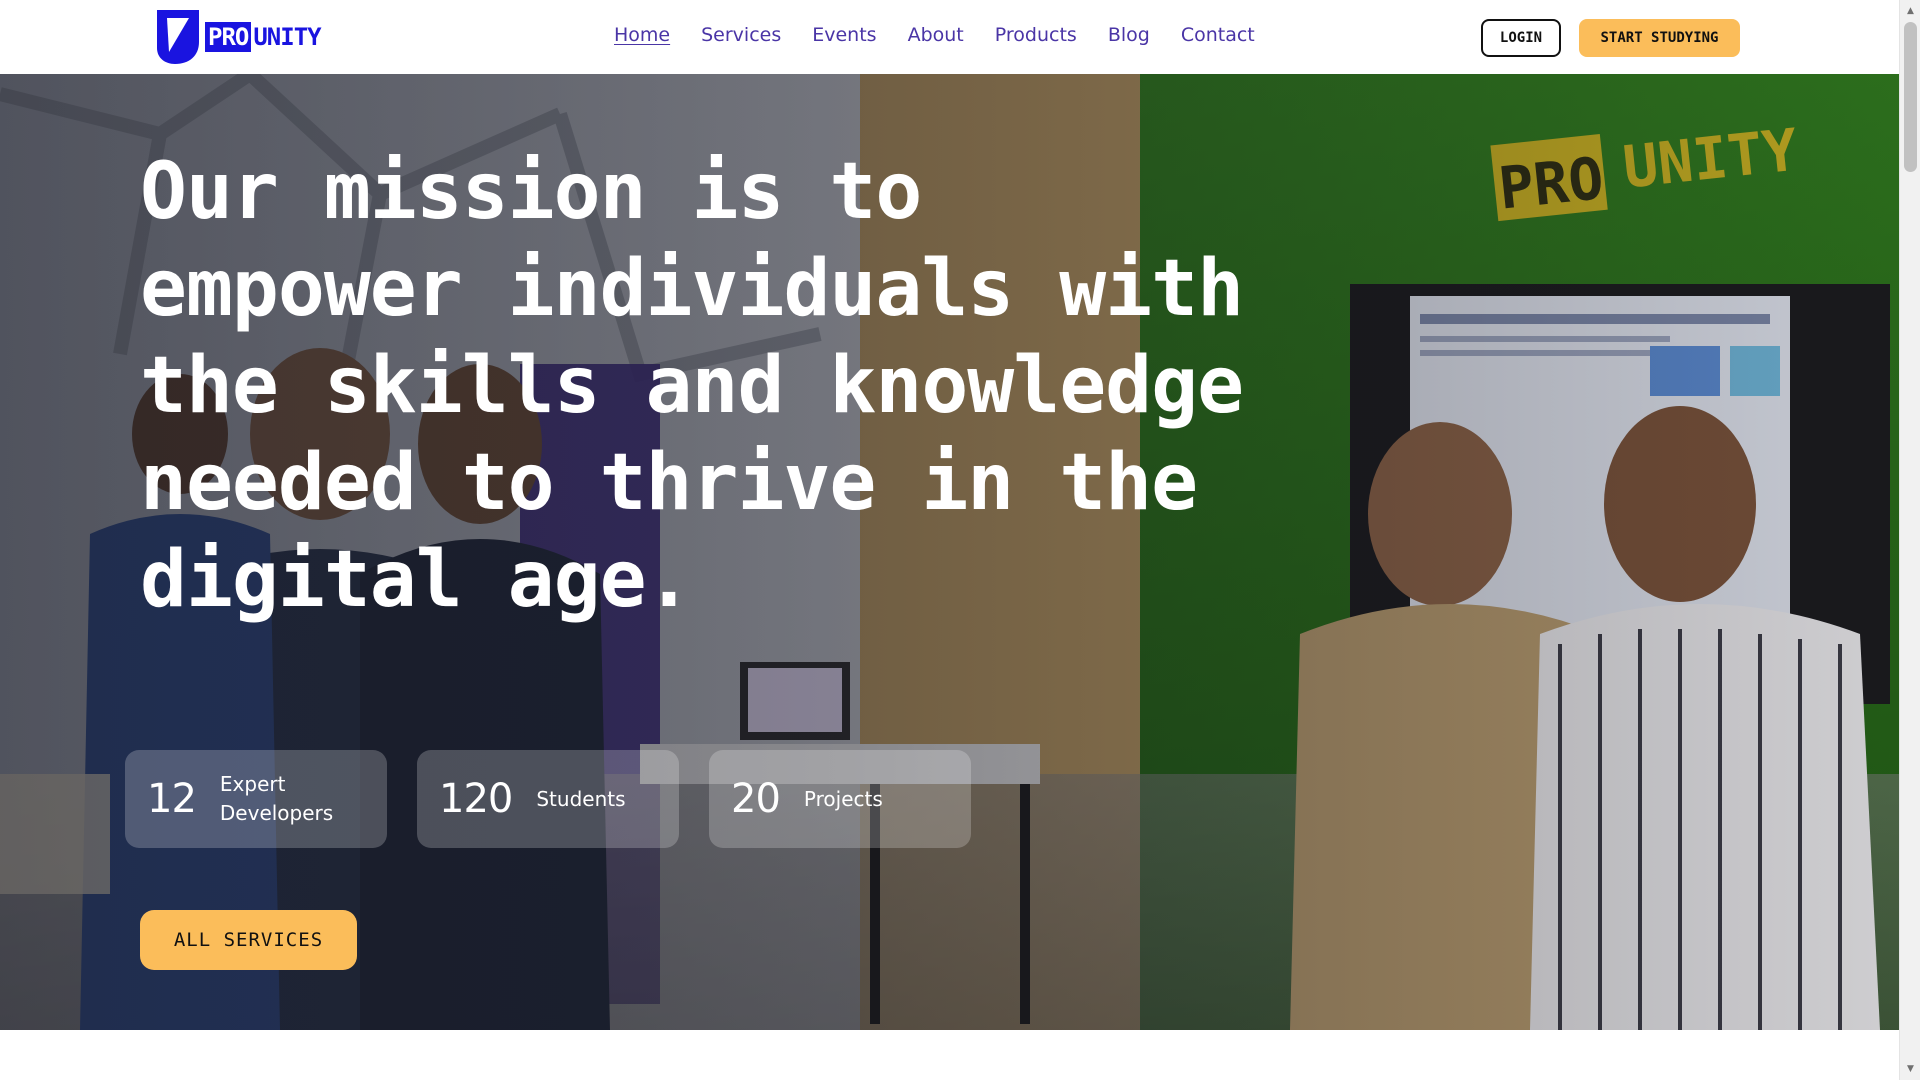 This screenshot has height=1080, width=1920. I want to click on nav-item-about: About, so click(936, 35).